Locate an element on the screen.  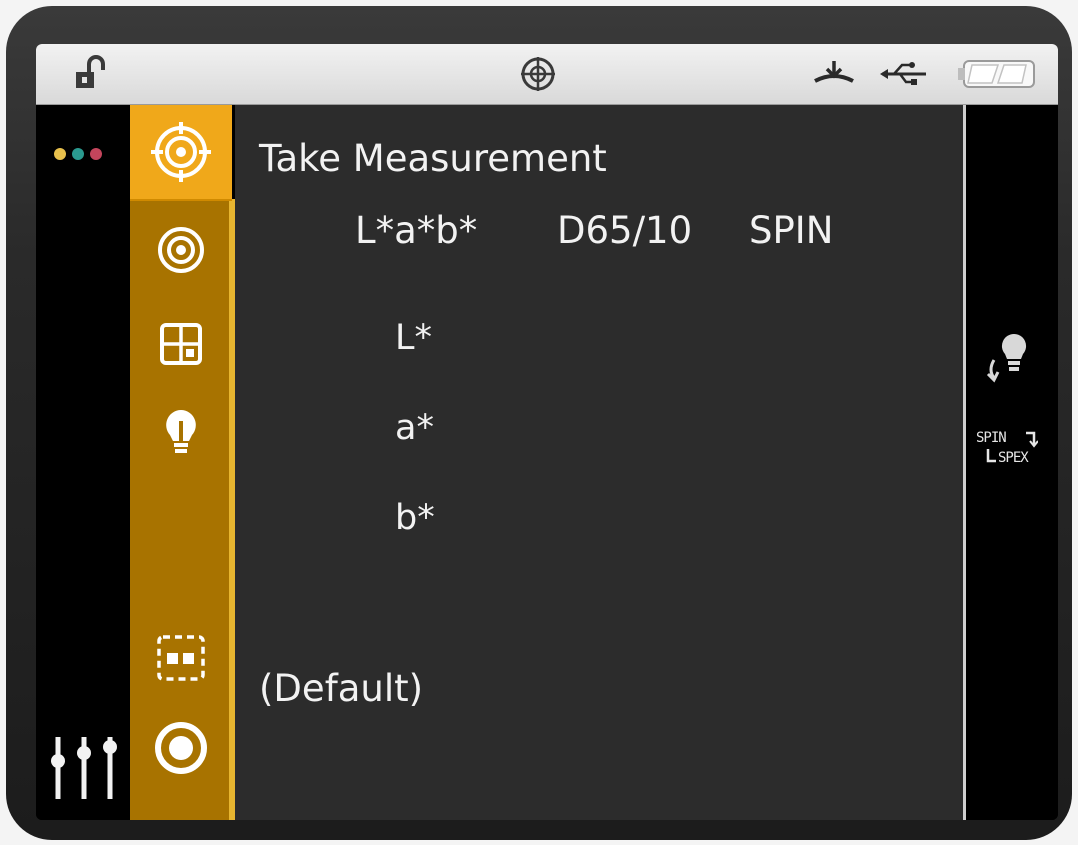
usb-icon is located at coordinates (904, 74).